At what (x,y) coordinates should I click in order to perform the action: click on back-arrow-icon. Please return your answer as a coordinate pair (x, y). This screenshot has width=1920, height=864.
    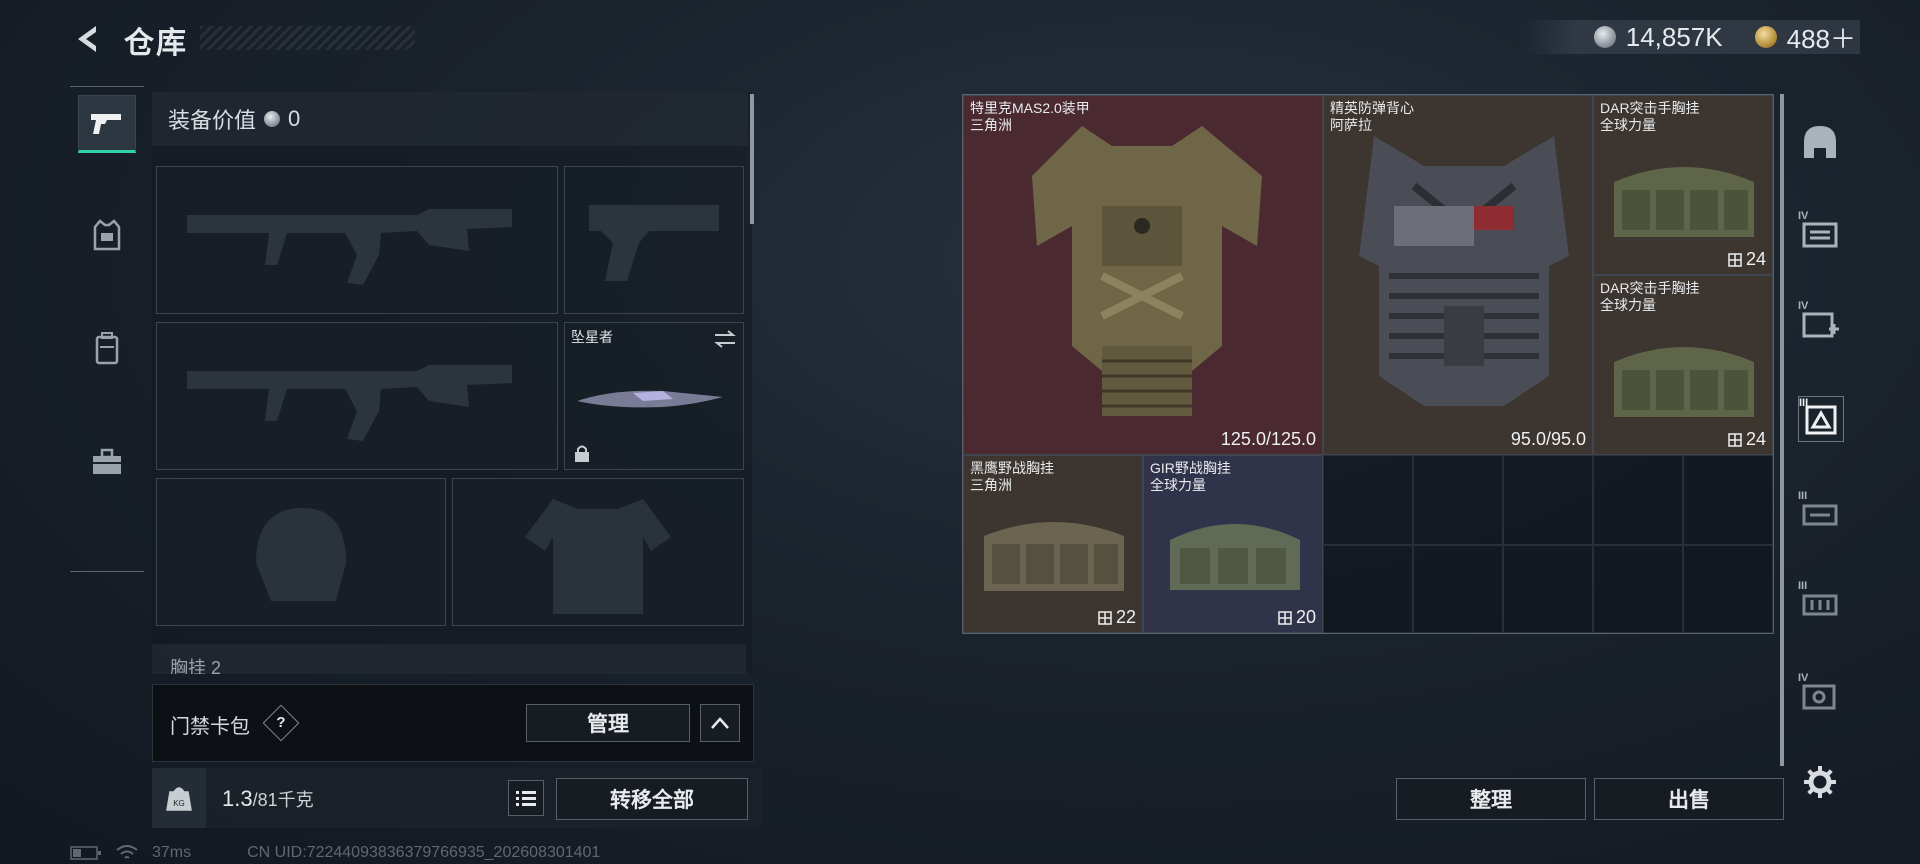
    Looking at the image, I should click on (87, 39).